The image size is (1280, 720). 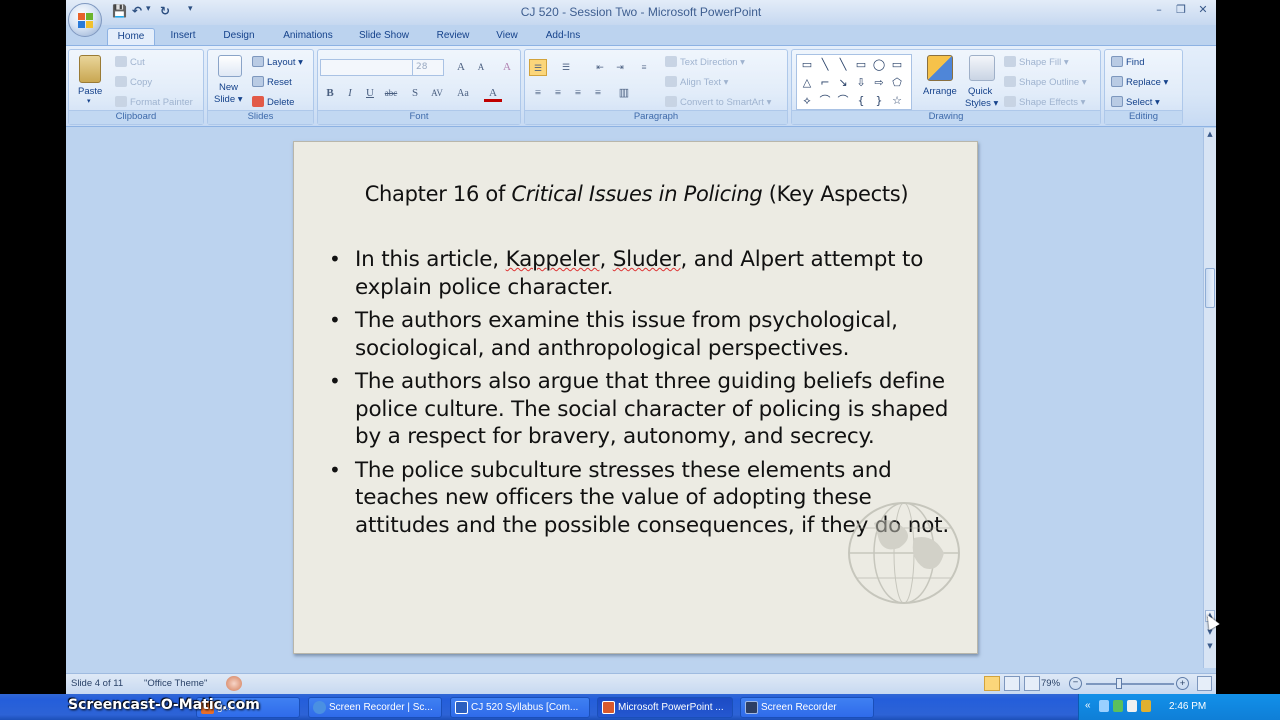 What do you see at coordinates (644, 67) in the screenshot?
I see `line-spacing-button: ≡` at bounding box center [644, 67].